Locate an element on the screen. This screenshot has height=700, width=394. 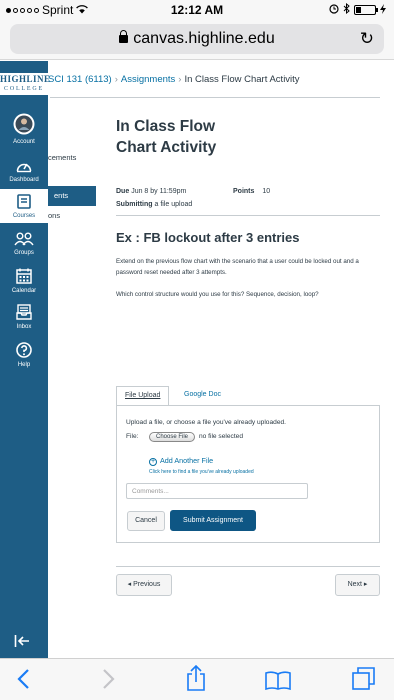
lock-icon is located at coordinates (124, 36).